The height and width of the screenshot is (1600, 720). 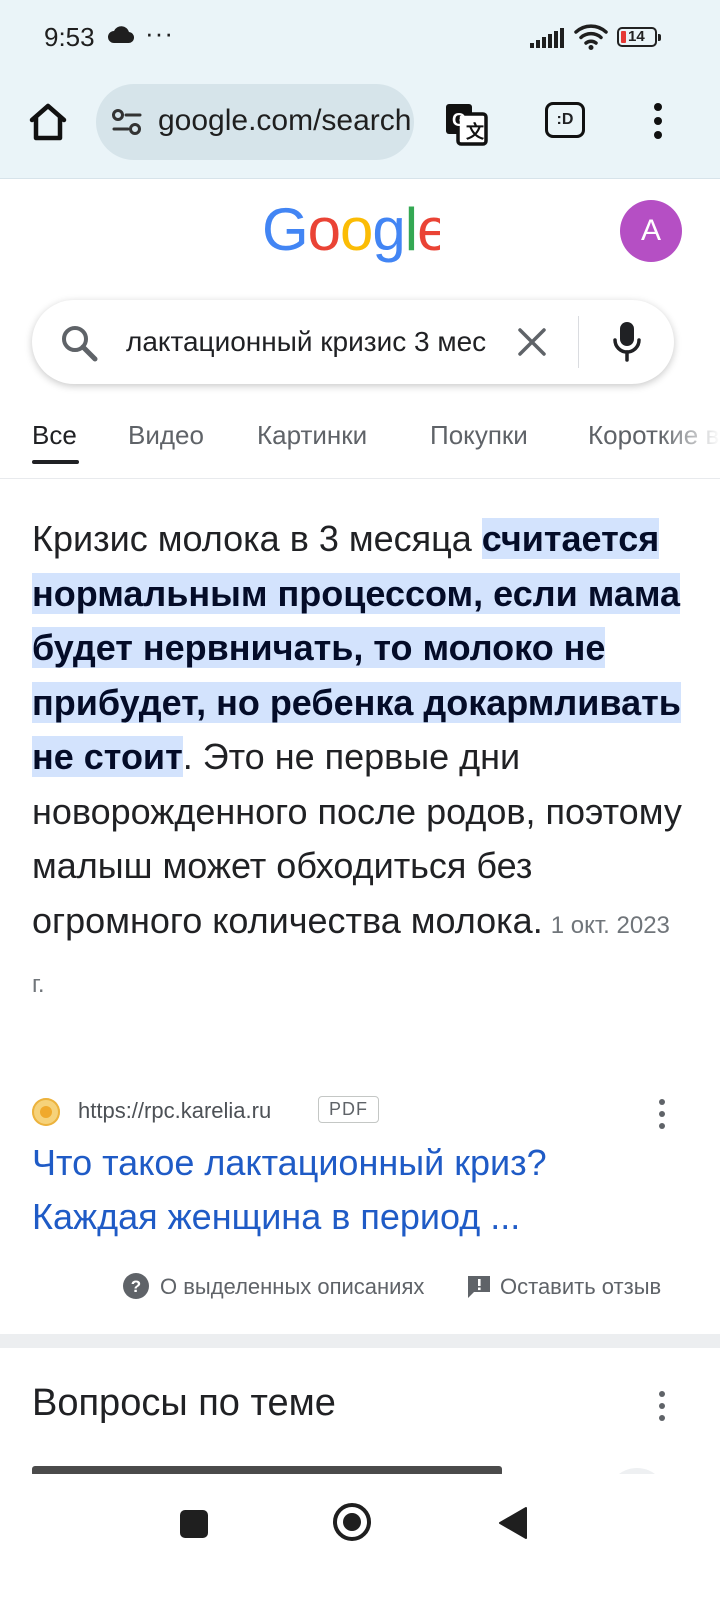 What do you see at coordinates (166, 435) in the screenshot?
I see `tab-video: Видео` at bounding box center [166, 435].